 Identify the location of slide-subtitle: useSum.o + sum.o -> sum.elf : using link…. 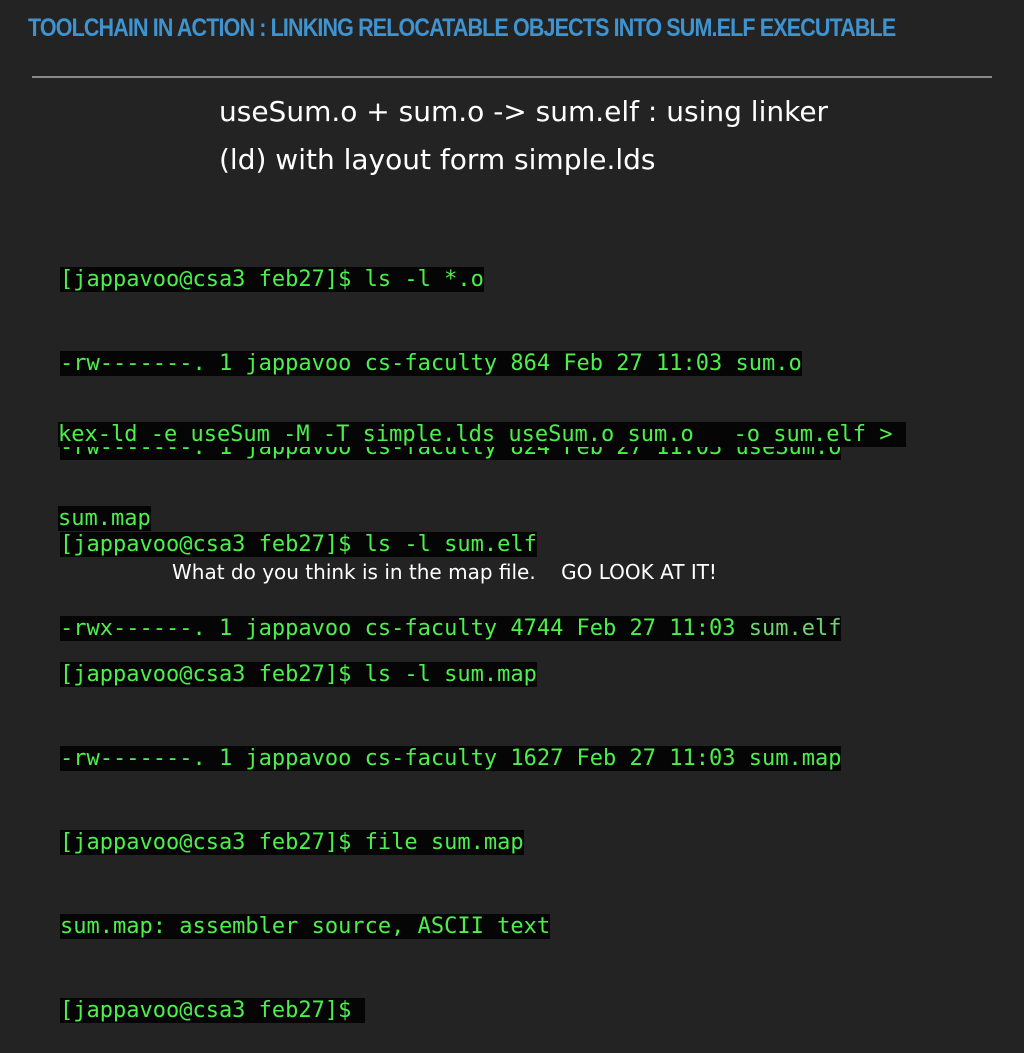
(579, 136).